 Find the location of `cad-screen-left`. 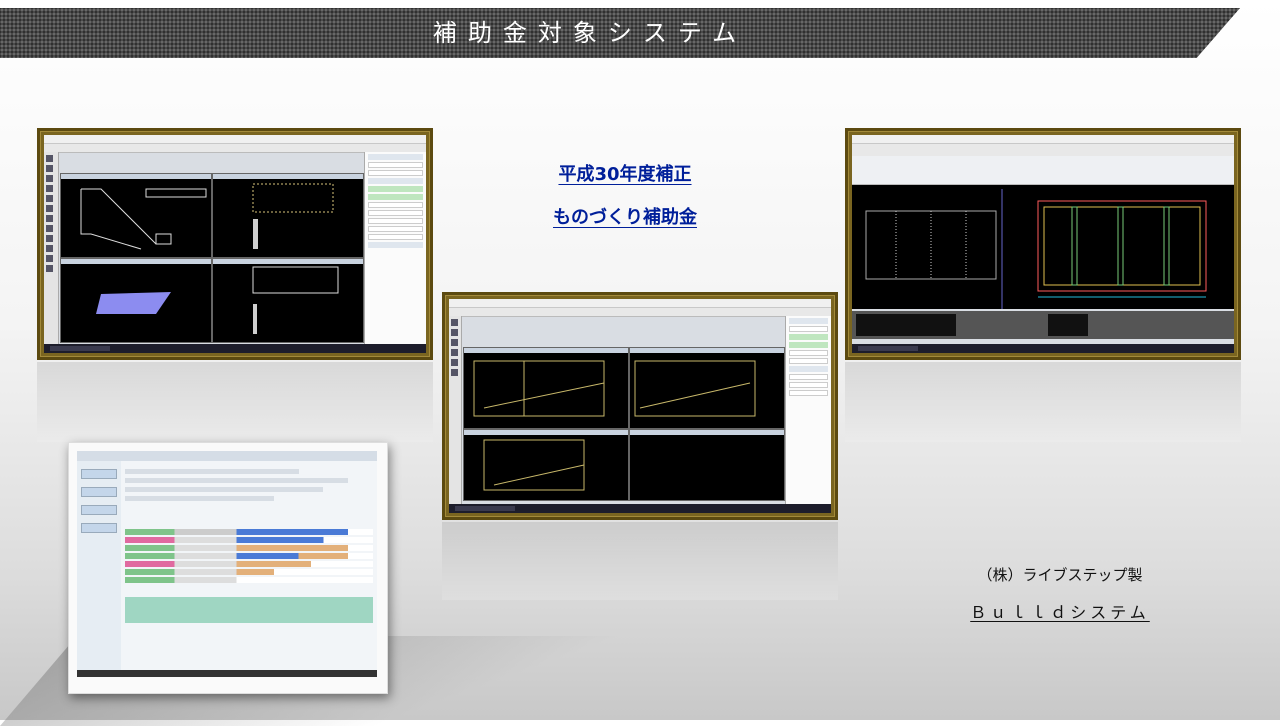

cad-screen-left is located at coordinates (235, 244).